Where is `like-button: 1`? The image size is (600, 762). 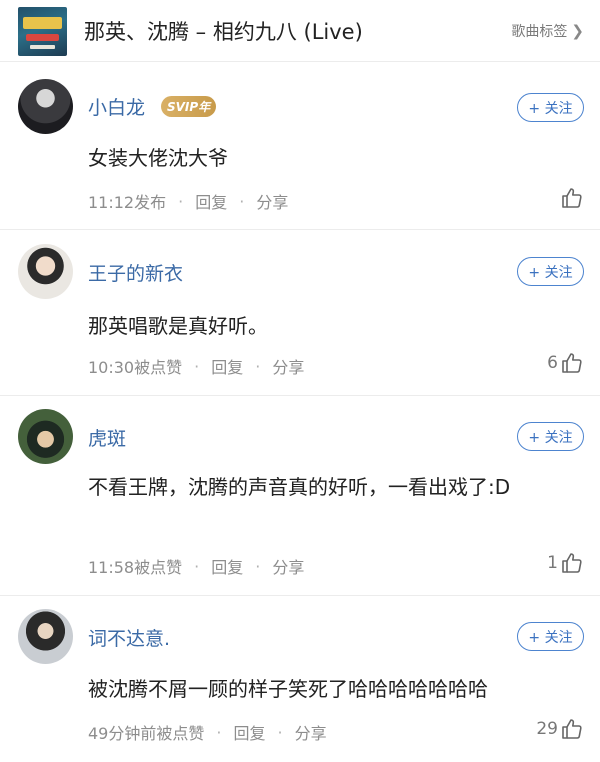
like-button: 1 is located at coordinates (565, 563).